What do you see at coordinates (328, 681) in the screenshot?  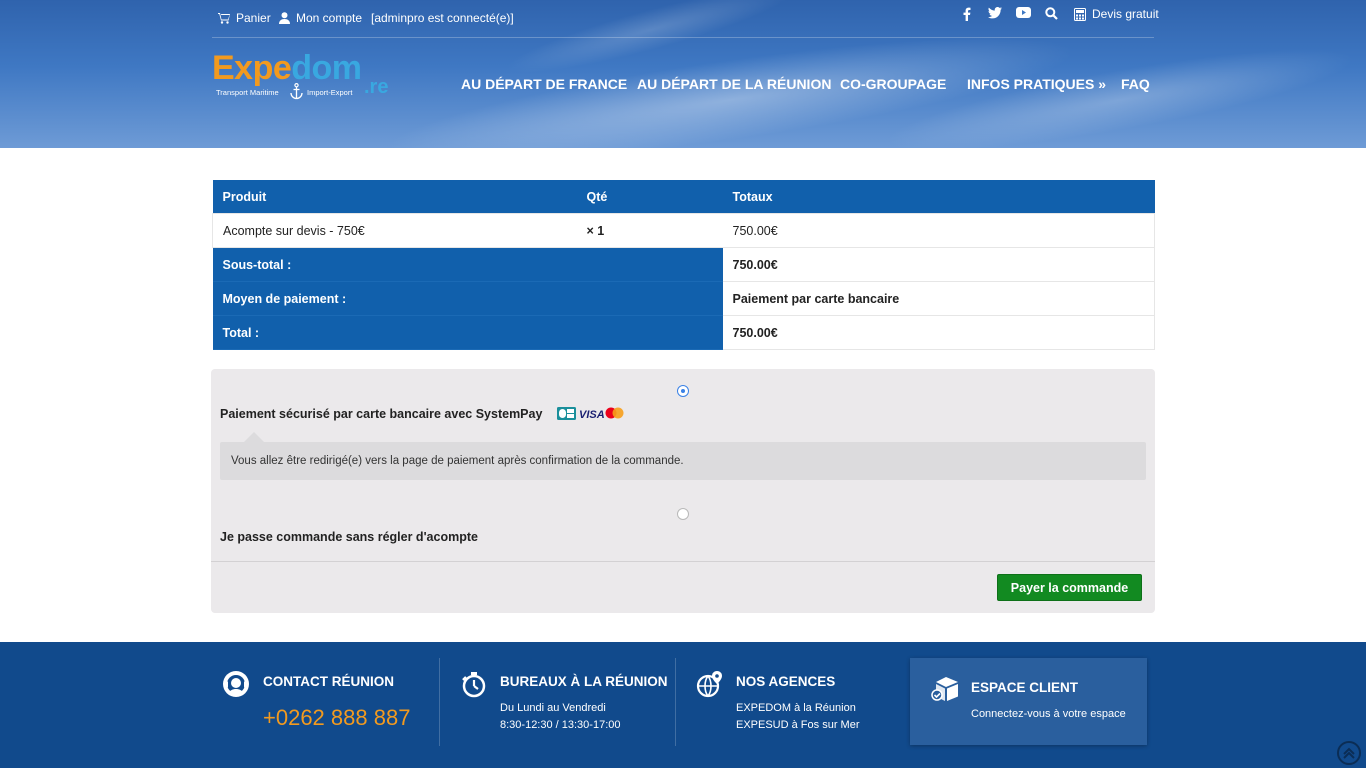 I see `contact-title: CONTACT RÉUNION` at bounding box center [328, 681].